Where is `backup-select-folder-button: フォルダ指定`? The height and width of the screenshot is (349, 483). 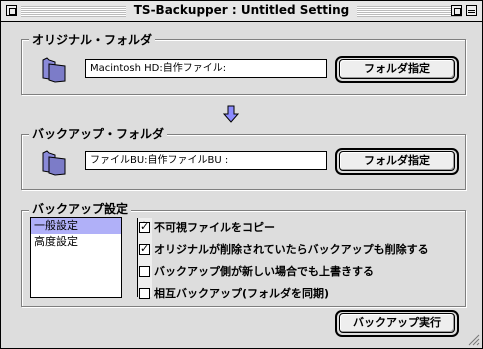
backup-select-folder-button: フォルダ指定 is located at coordinates (397, 161).